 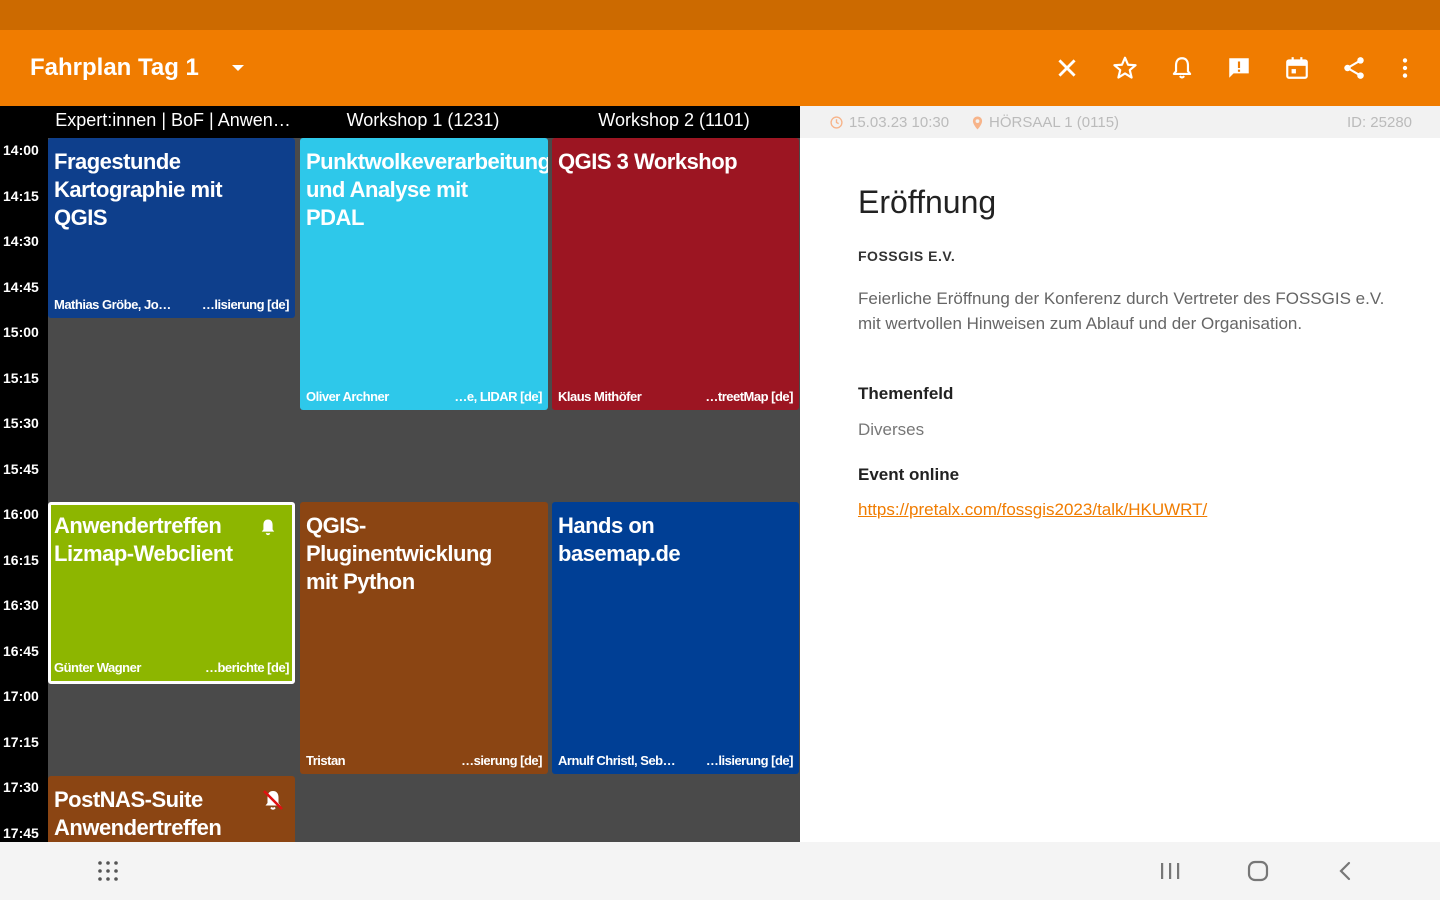 What do you see at coordinates (648, 161) in the screenshot?
I see `event-title: QGIS 3 Workshop` at bounding box center [648, 161].